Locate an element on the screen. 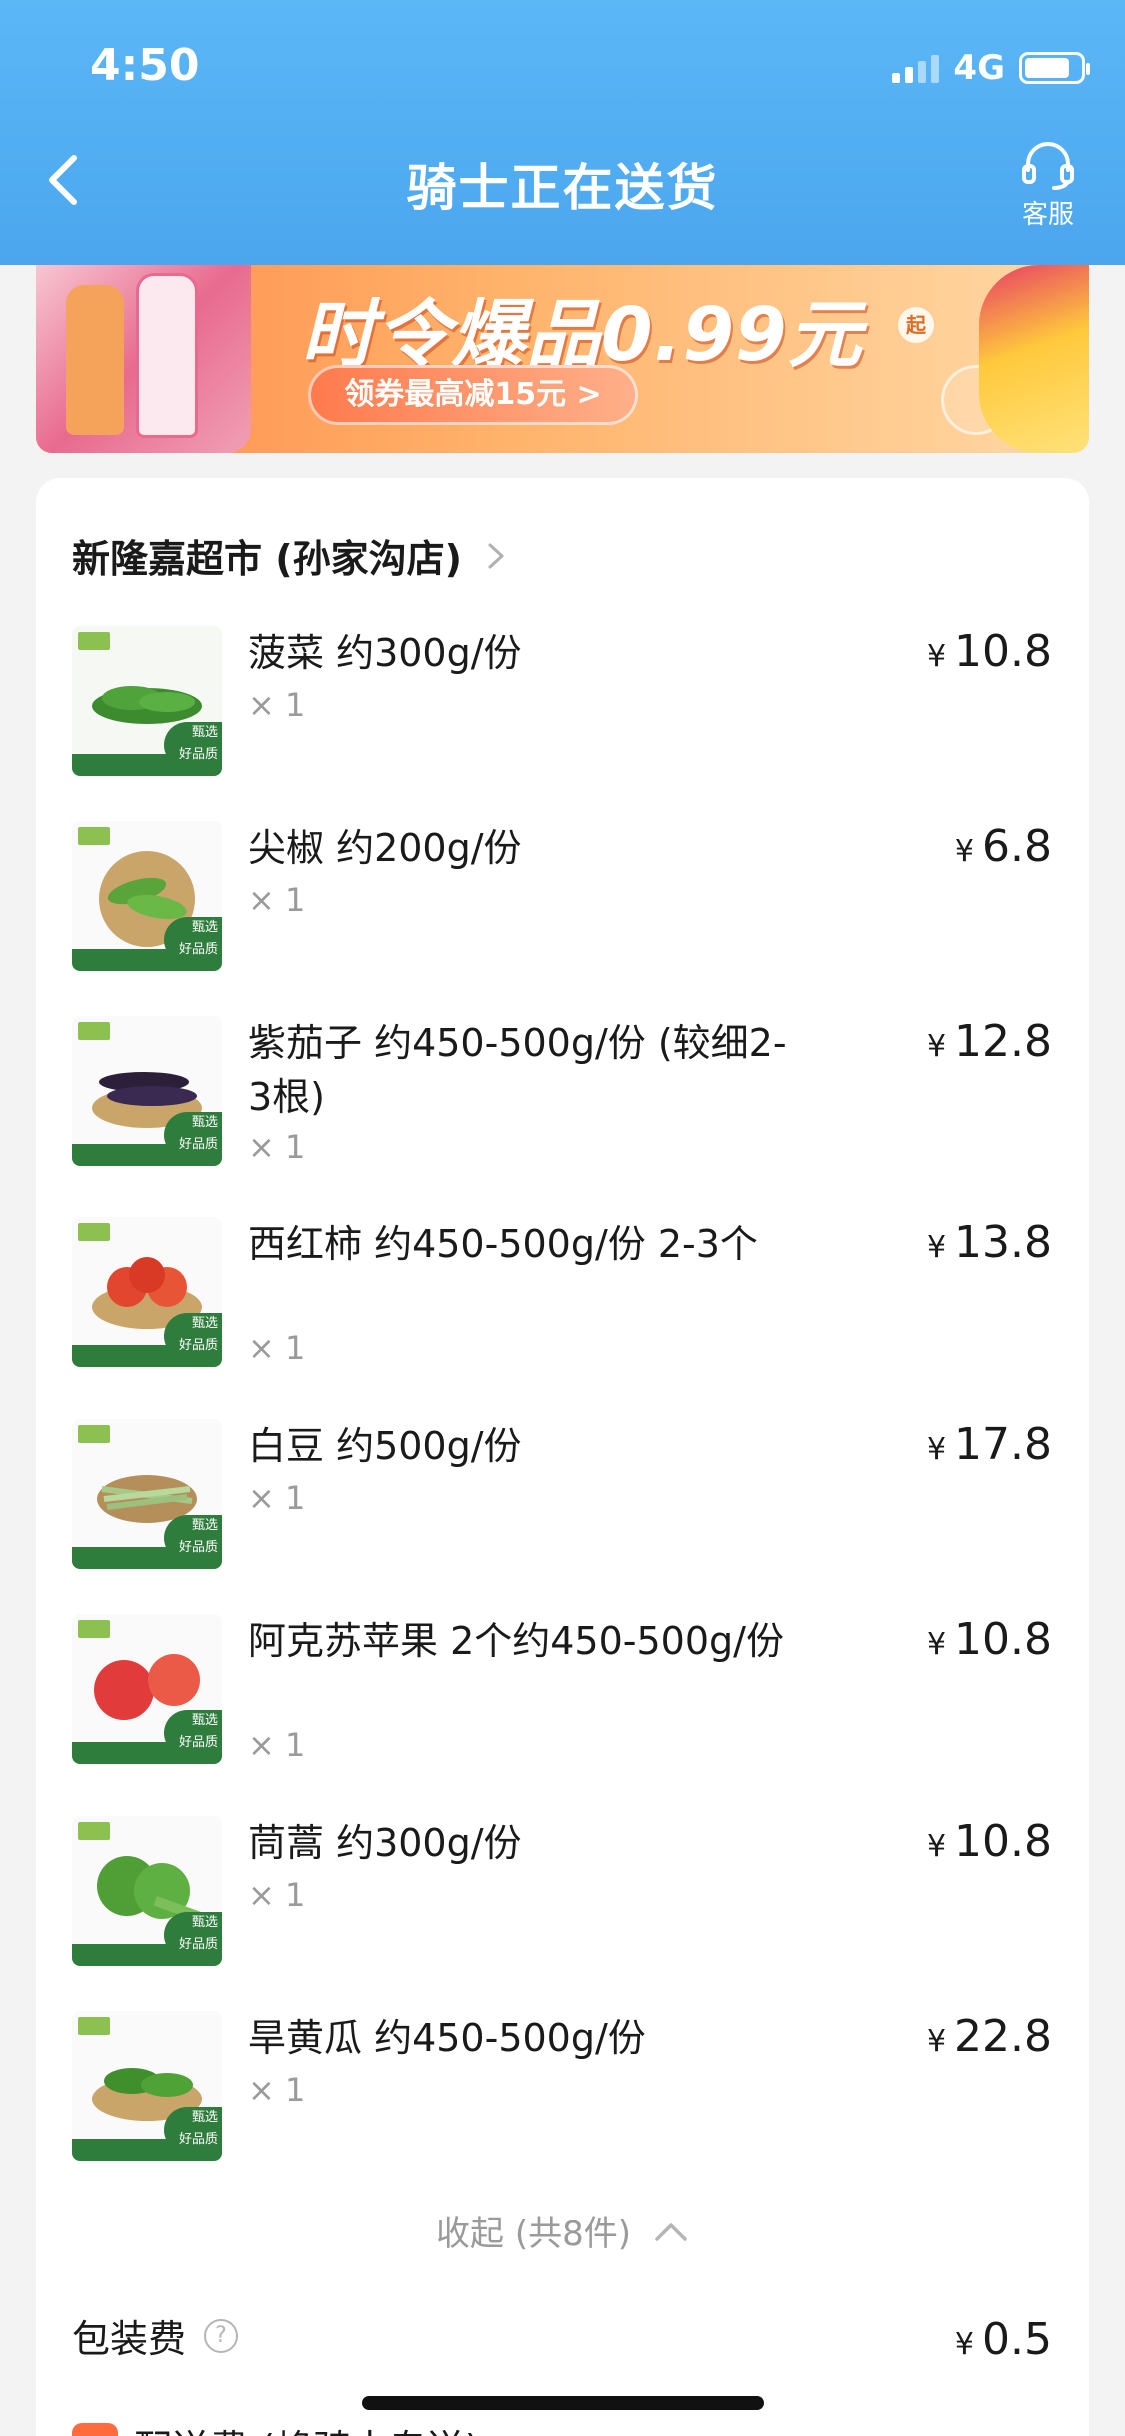  banner-badge: 起 is located at coordinates (916, 325).